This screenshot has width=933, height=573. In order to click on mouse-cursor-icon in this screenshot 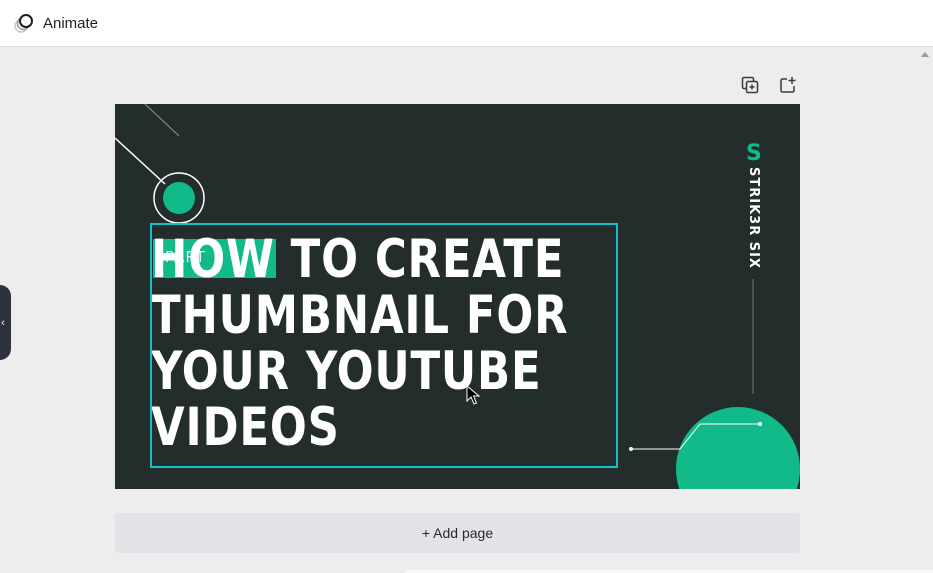, I will do `click(473, 395)`.